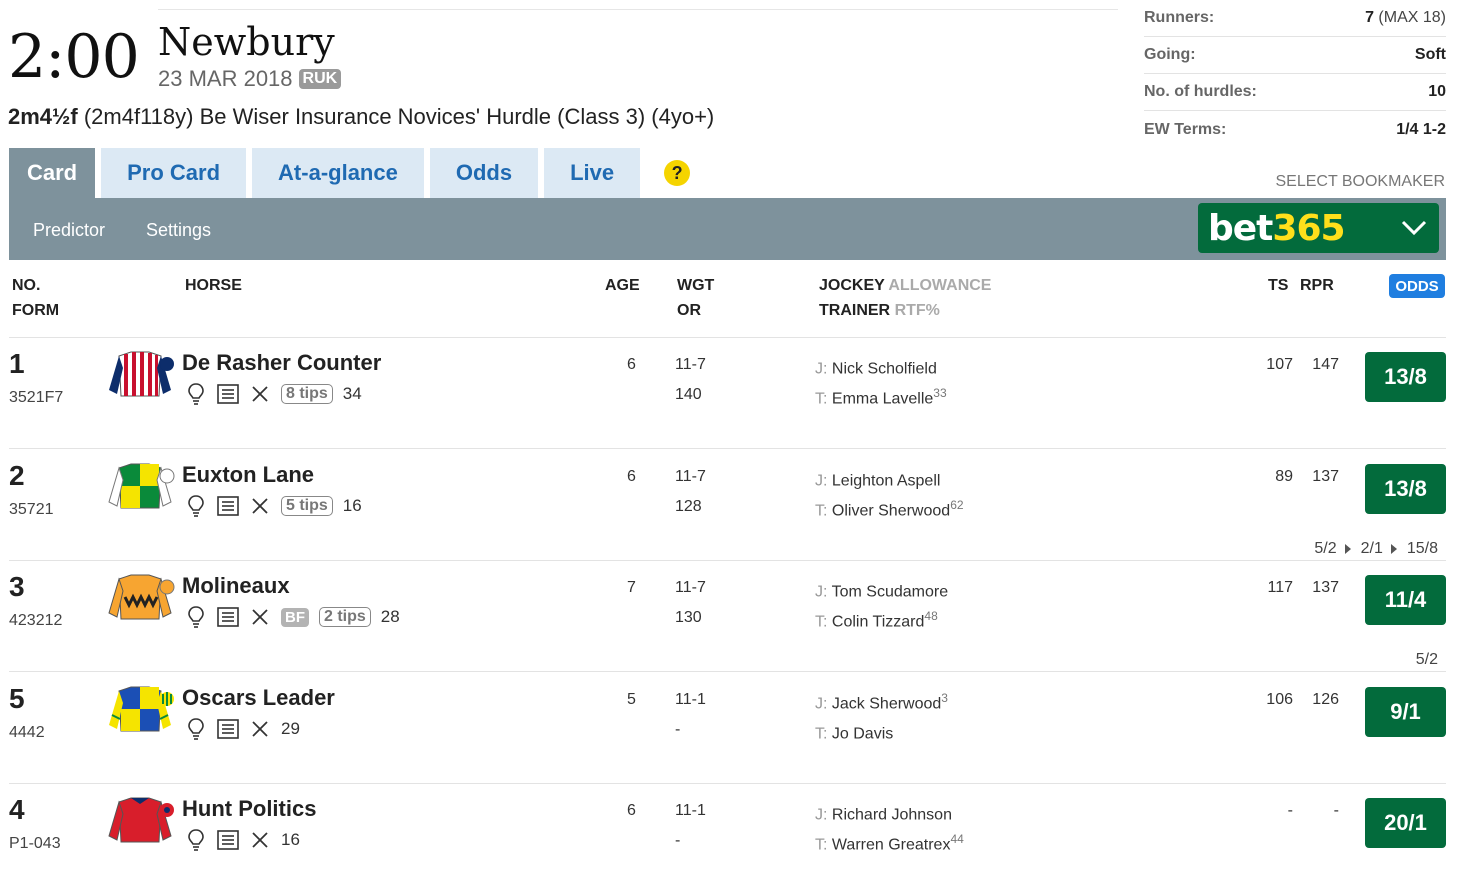  Describe the element at coordinates (882, 398) in the screenshot. I see `trainer-name-link: Emma Lavelle` at that location.